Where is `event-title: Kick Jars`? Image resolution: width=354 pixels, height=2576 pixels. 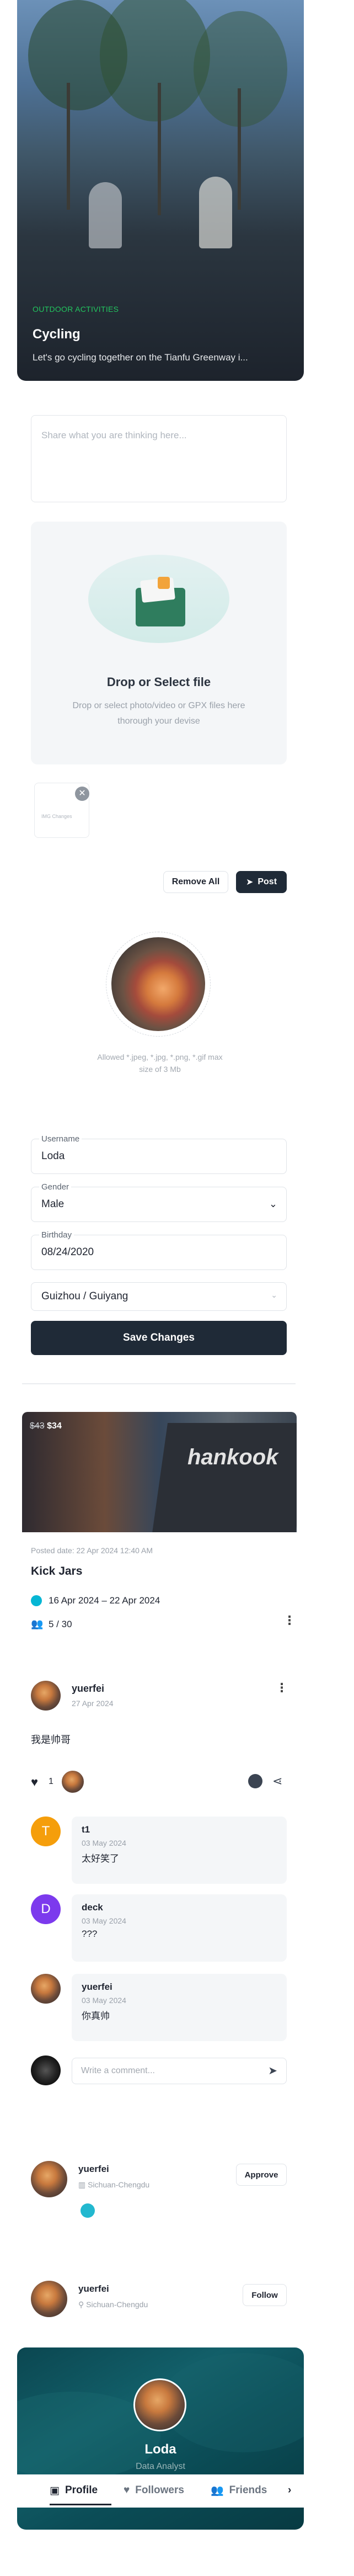
event-title: Kick Jars is located at coordinates (56, 1571).